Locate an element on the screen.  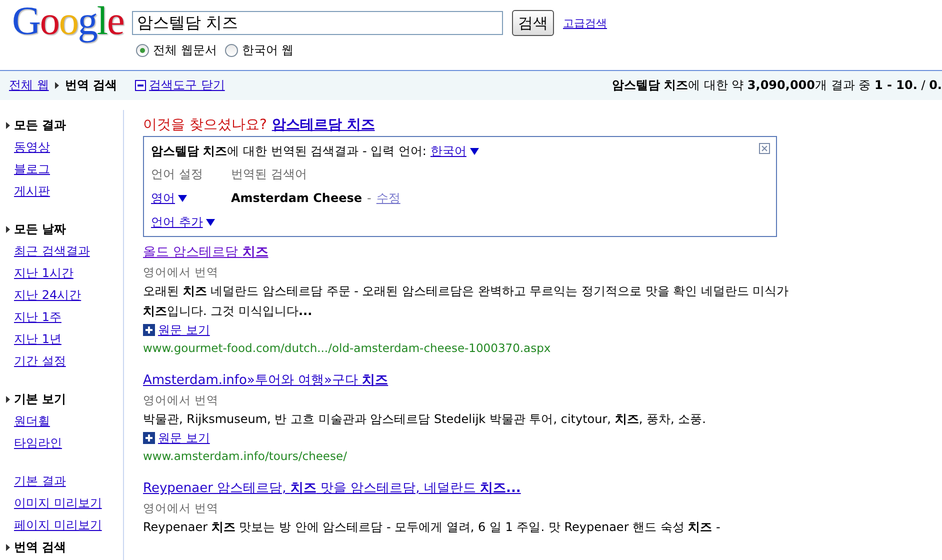
edit-link: 수정 is located at coordinates (388, 198).